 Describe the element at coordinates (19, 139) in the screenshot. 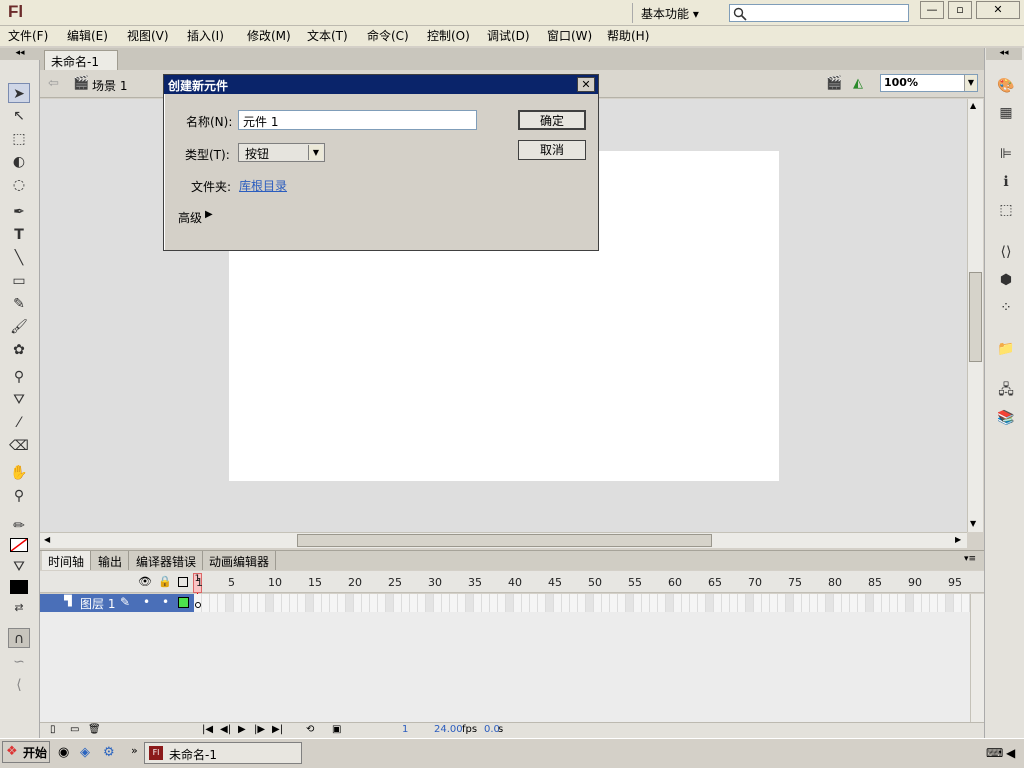

I see `free-transform-tool-icon: ⬚` at that location.